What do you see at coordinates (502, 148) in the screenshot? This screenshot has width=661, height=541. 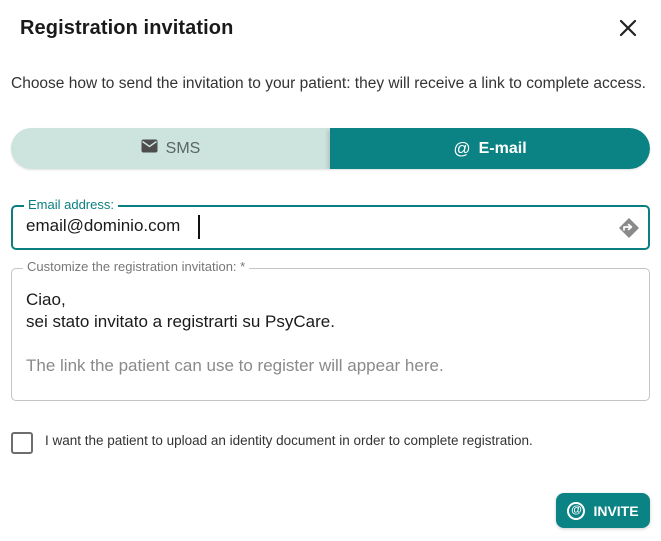 I see `tab-email-label: E-mail` at bounding box center [502, 148].